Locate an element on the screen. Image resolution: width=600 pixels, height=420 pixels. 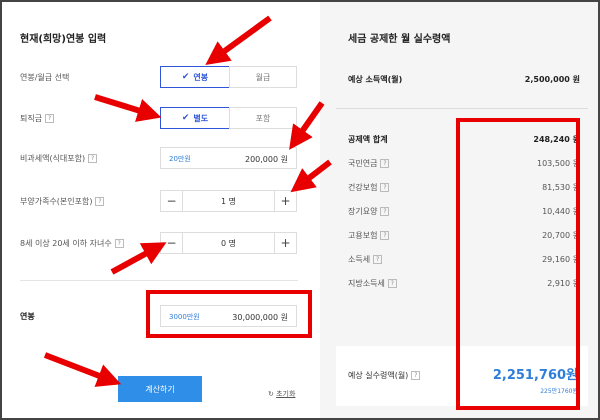
salary-type-annual-button: ✔ 연봉 is located at coordinates (195, 77).